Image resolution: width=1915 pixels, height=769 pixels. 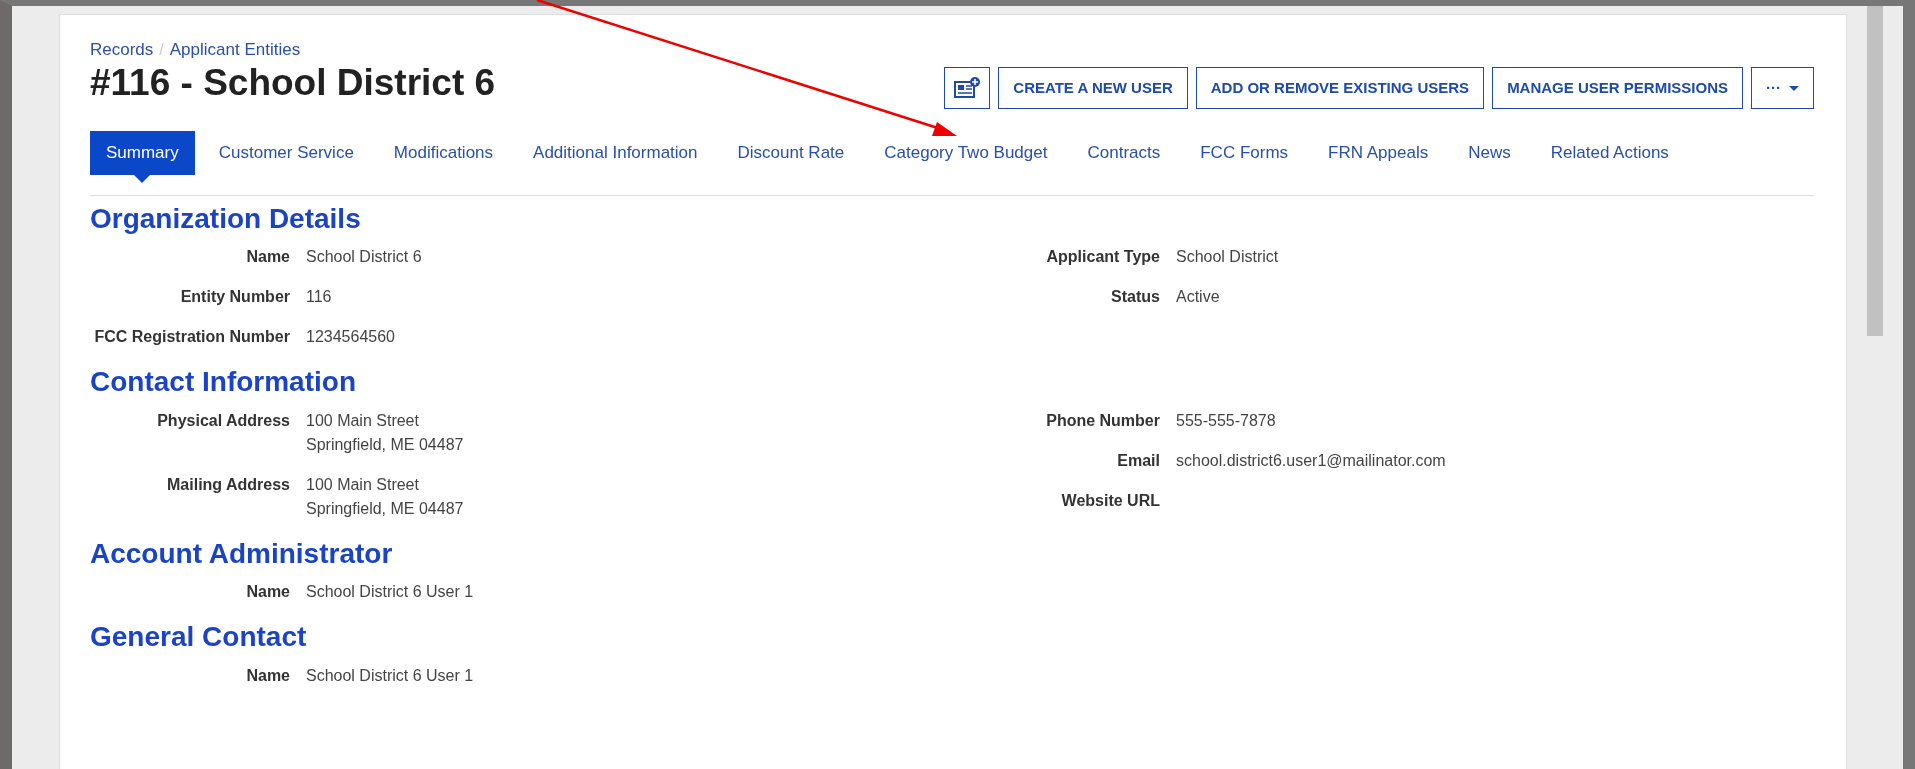 I want to click on tab: Customer Service, so click(x=286, y=153).